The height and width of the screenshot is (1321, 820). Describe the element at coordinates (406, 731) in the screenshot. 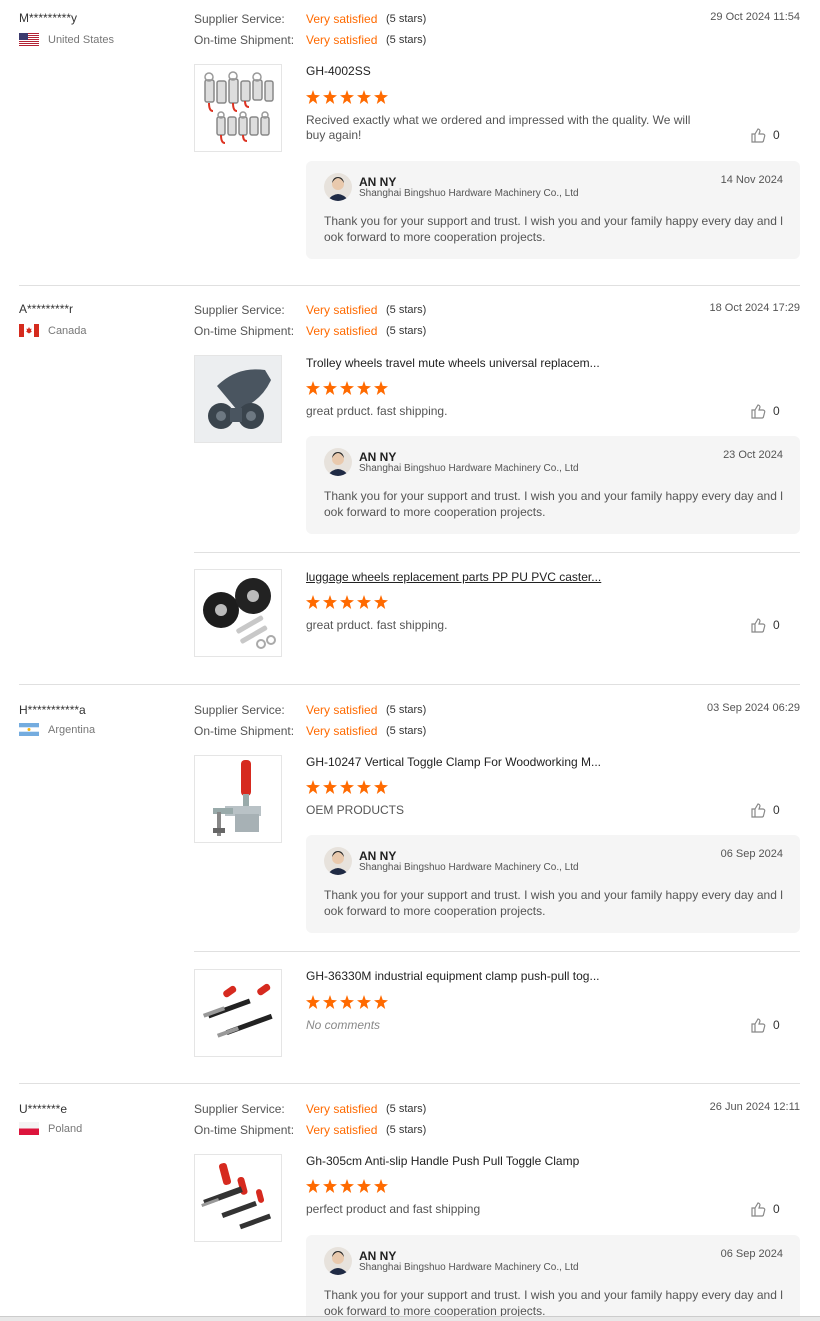

I see `shipment-stars: (5 stars)` at that location.